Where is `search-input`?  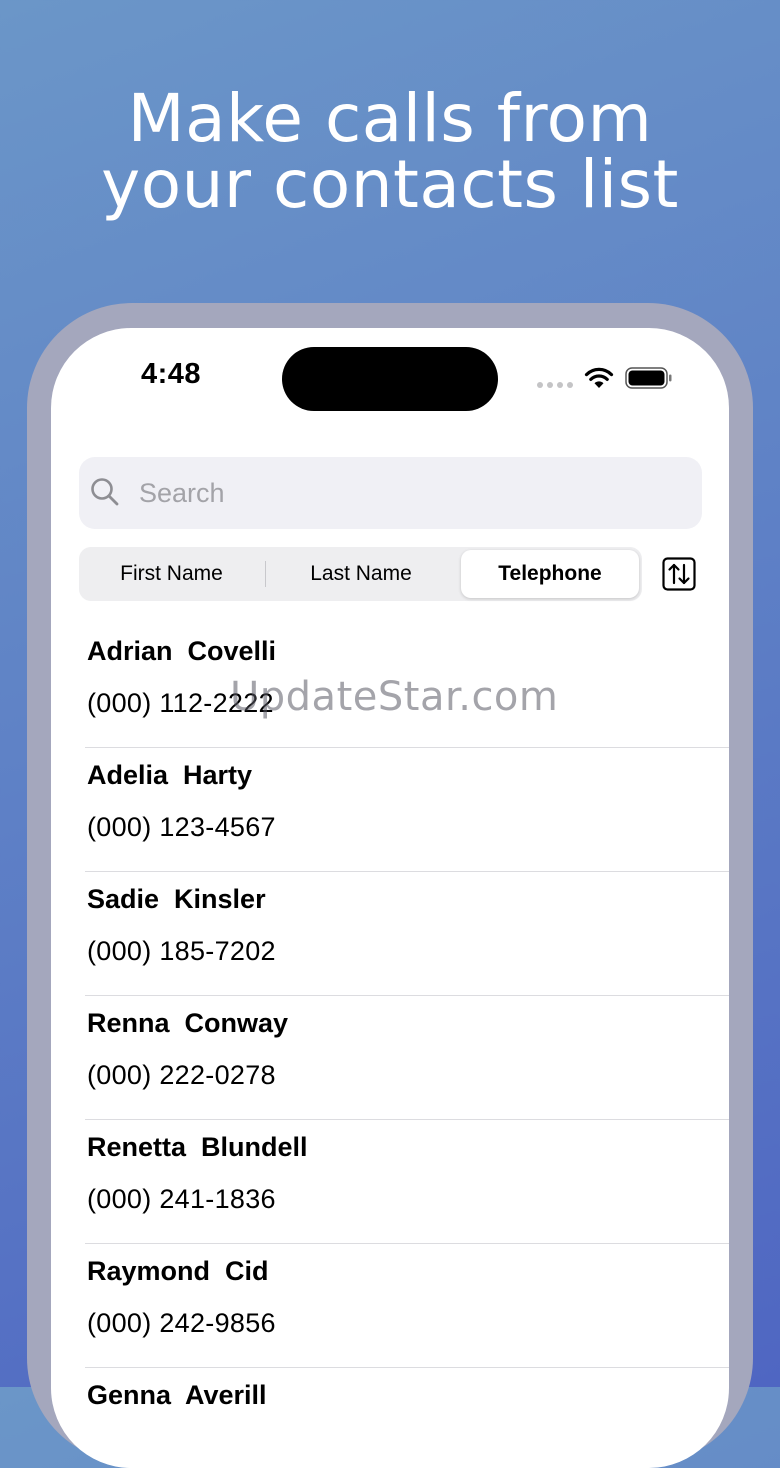 search-input is located at coordinates (409, 493).